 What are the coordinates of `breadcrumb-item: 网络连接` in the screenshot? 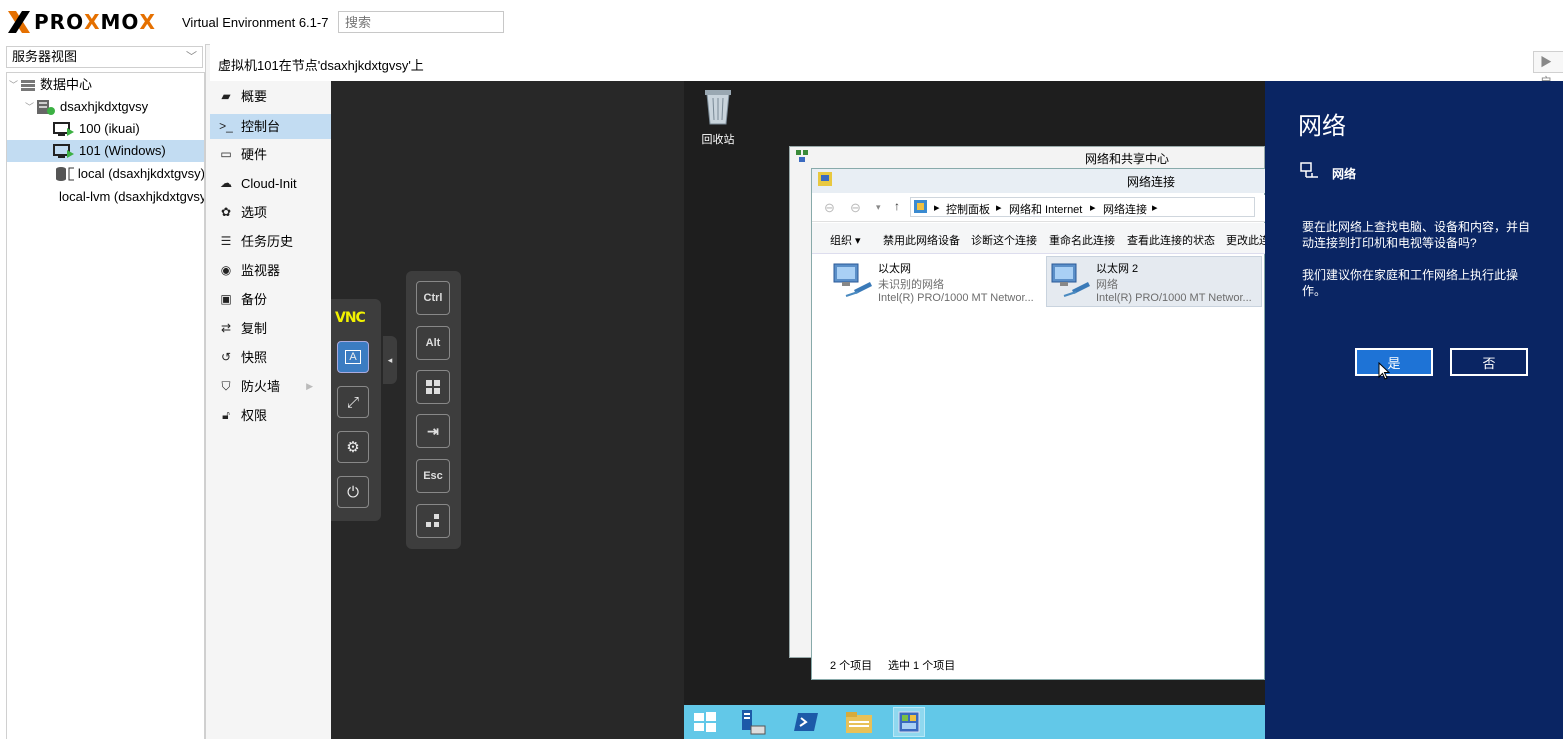 It's located at (1125, 209).